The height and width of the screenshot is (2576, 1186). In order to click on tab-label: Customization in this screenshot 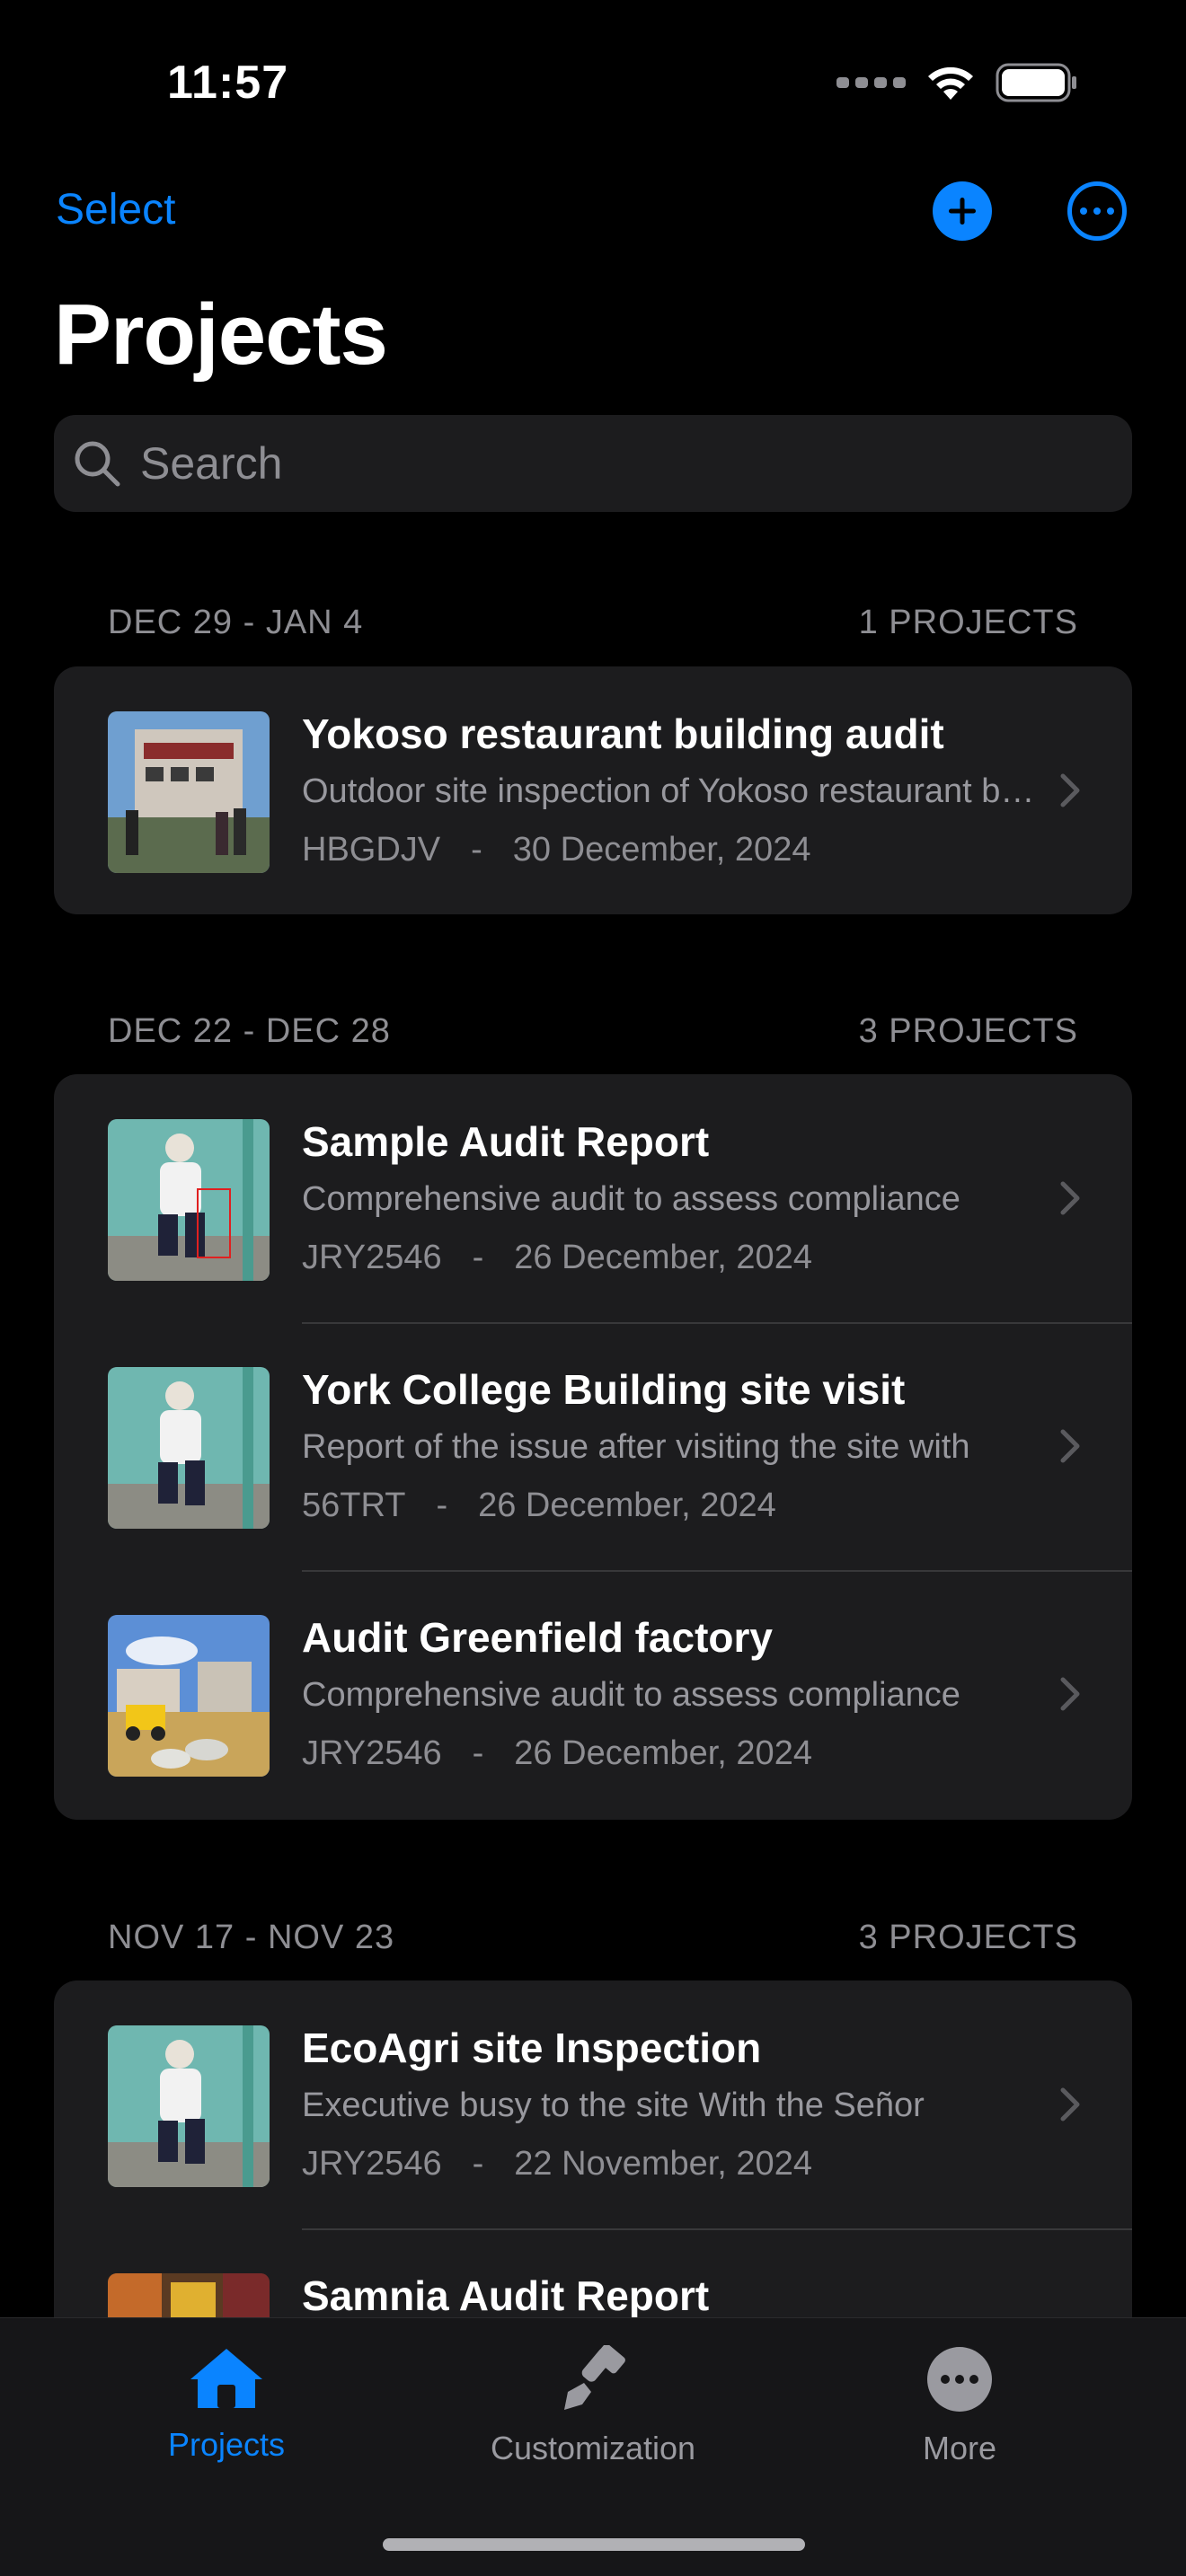, I will do `click(593, 2448)`.